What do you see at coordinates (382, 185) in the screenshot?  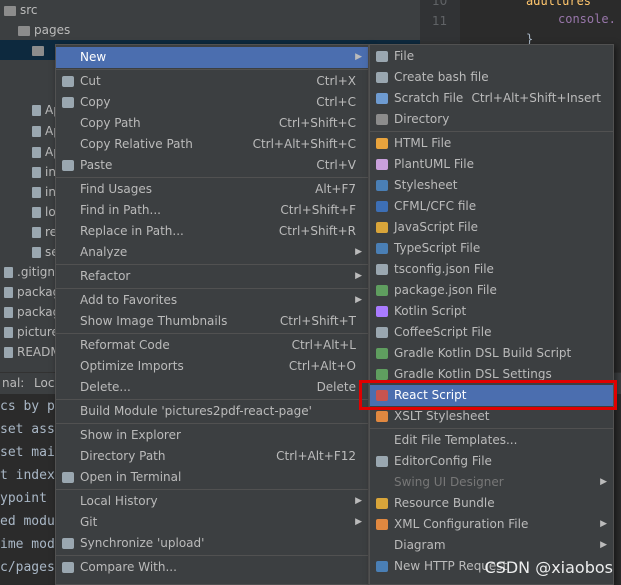 I see `css-file-icon` at bounding box center [382, 185].